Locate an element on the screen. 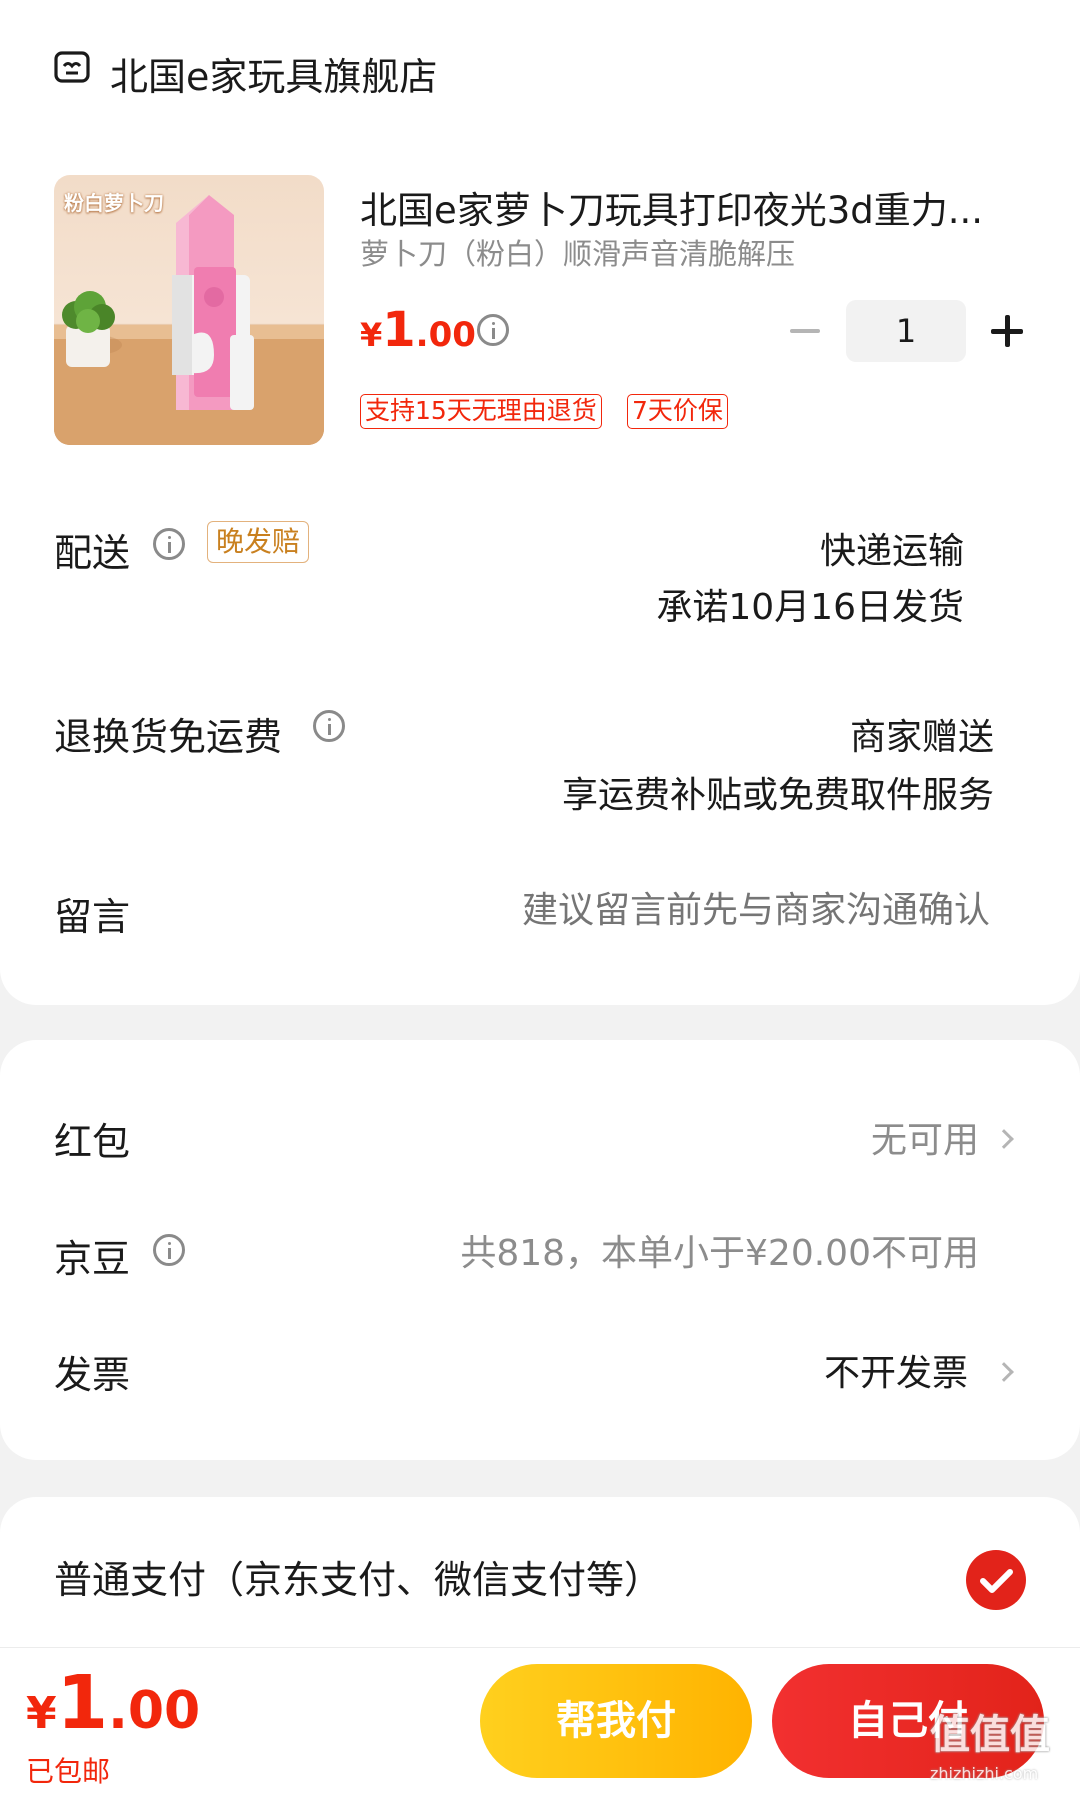  price-info-icon is located at coordinates (493, 330).